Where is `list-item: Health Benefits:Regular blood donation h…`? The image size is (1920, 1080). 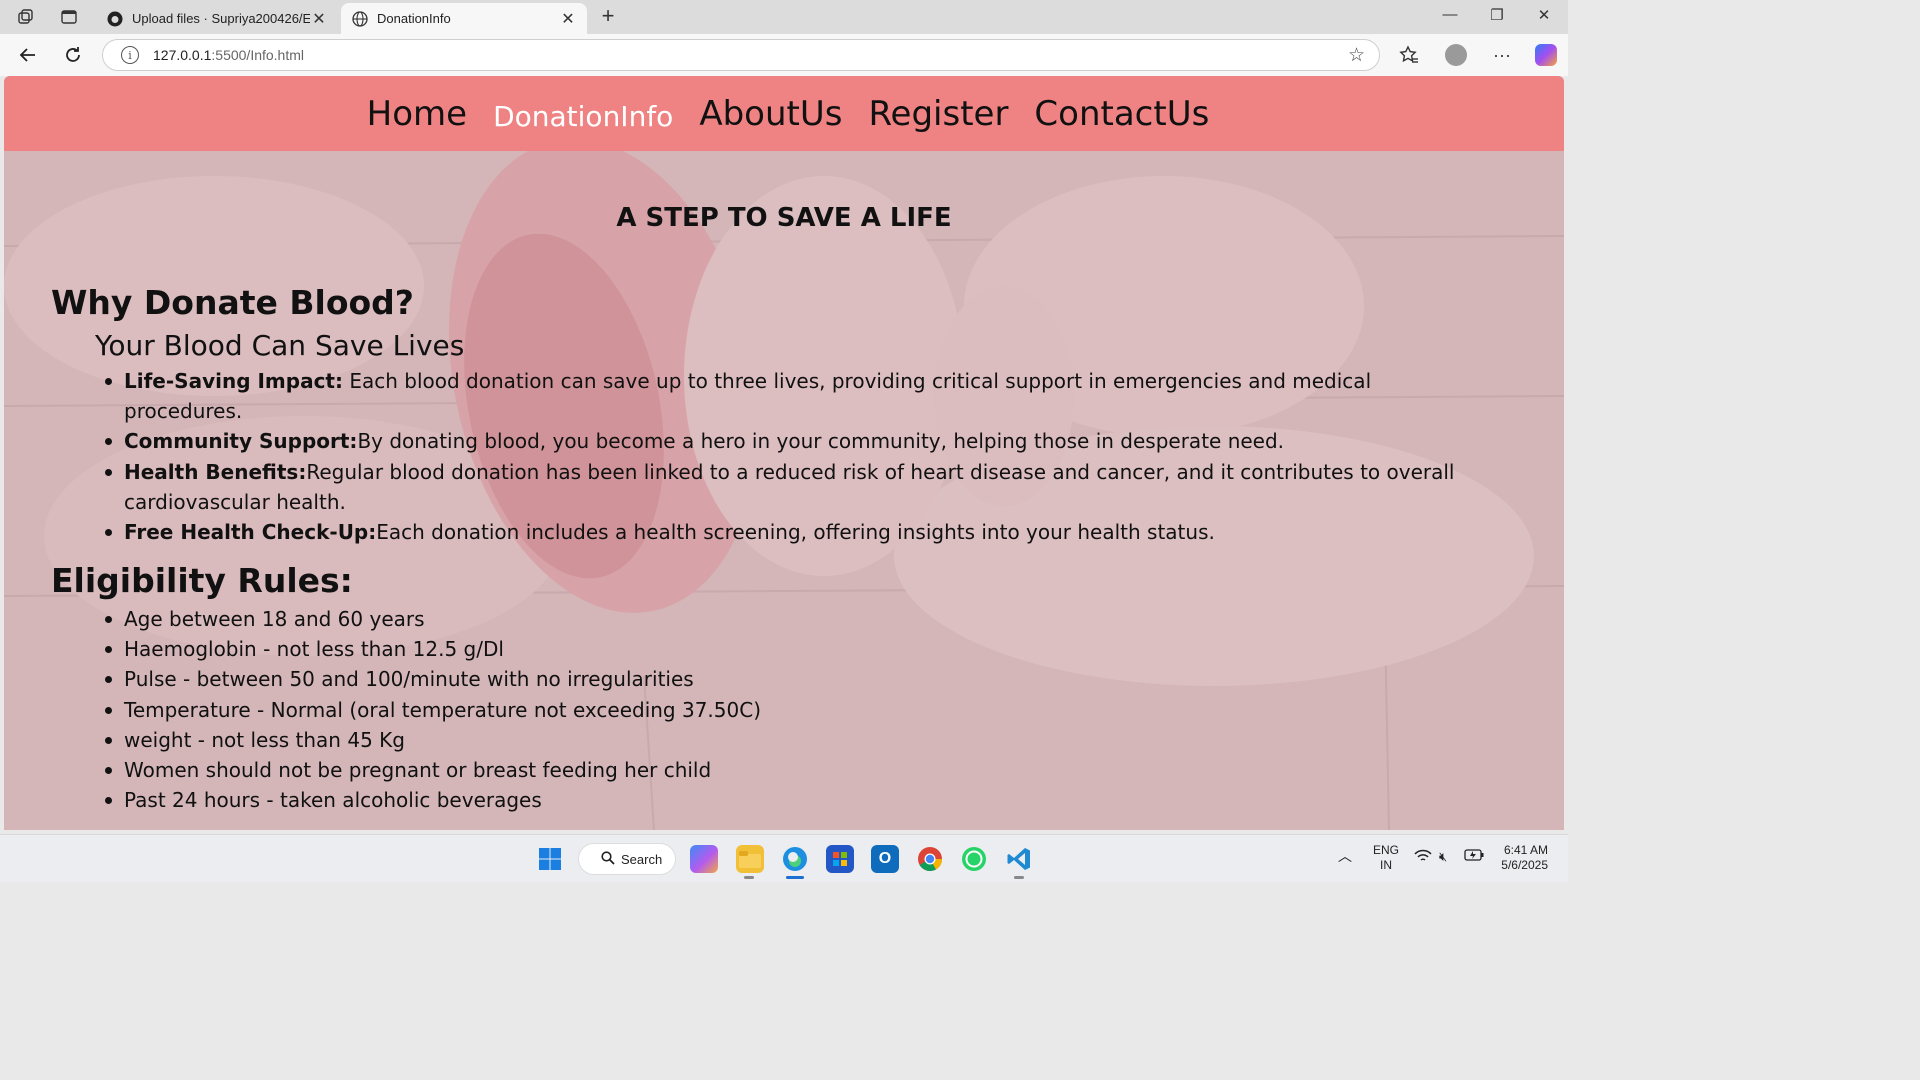 list-item: Health Benefits:Regular blood donation h… is located at coordinates (799, 487).